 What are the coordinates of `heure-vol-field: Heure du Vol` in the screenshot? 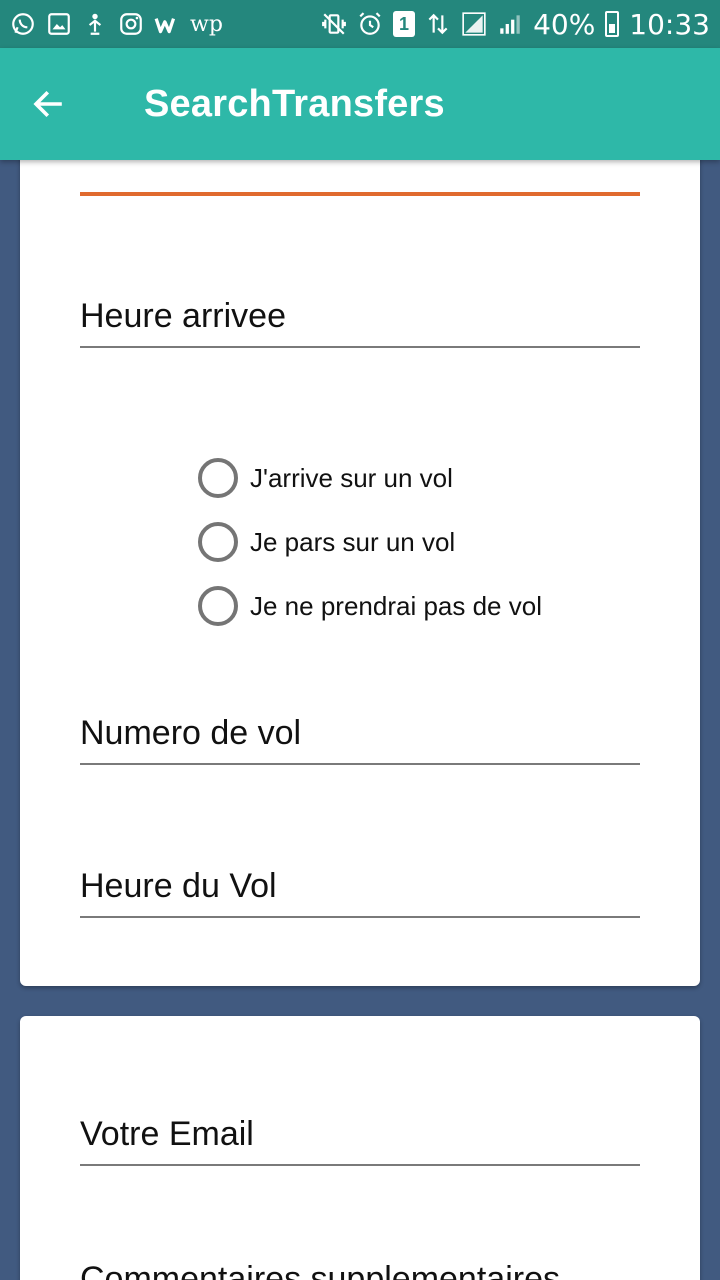 It's located at (360, 892).